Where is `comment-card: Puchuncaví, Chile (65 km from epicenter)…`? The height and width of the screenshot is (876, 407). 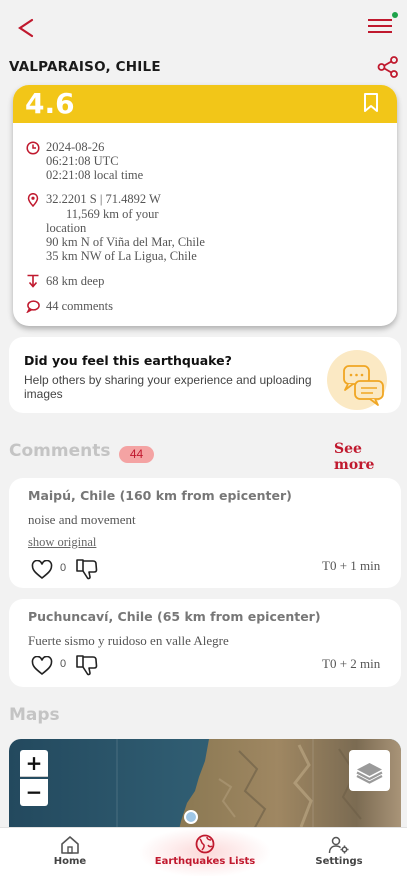 comment-card: Puchuncaví, Chile (65 km from epicenter)… is located at coordinates (205, 643).